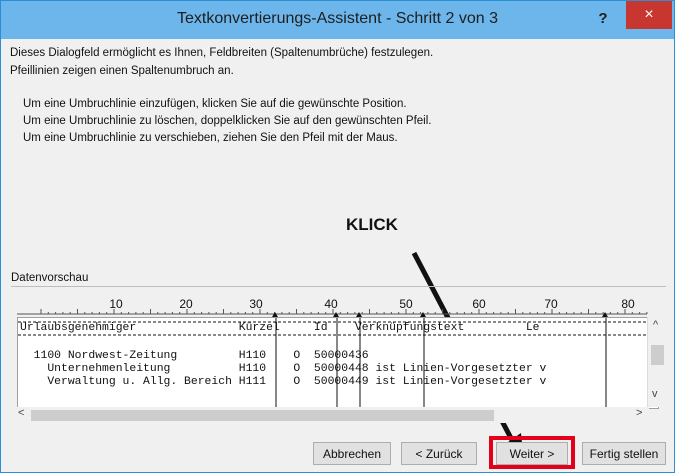 Image resolution: width=675 pixels, height=474 pixels. I want to click on preview-label: Datenvorschau, so click(50, 278).